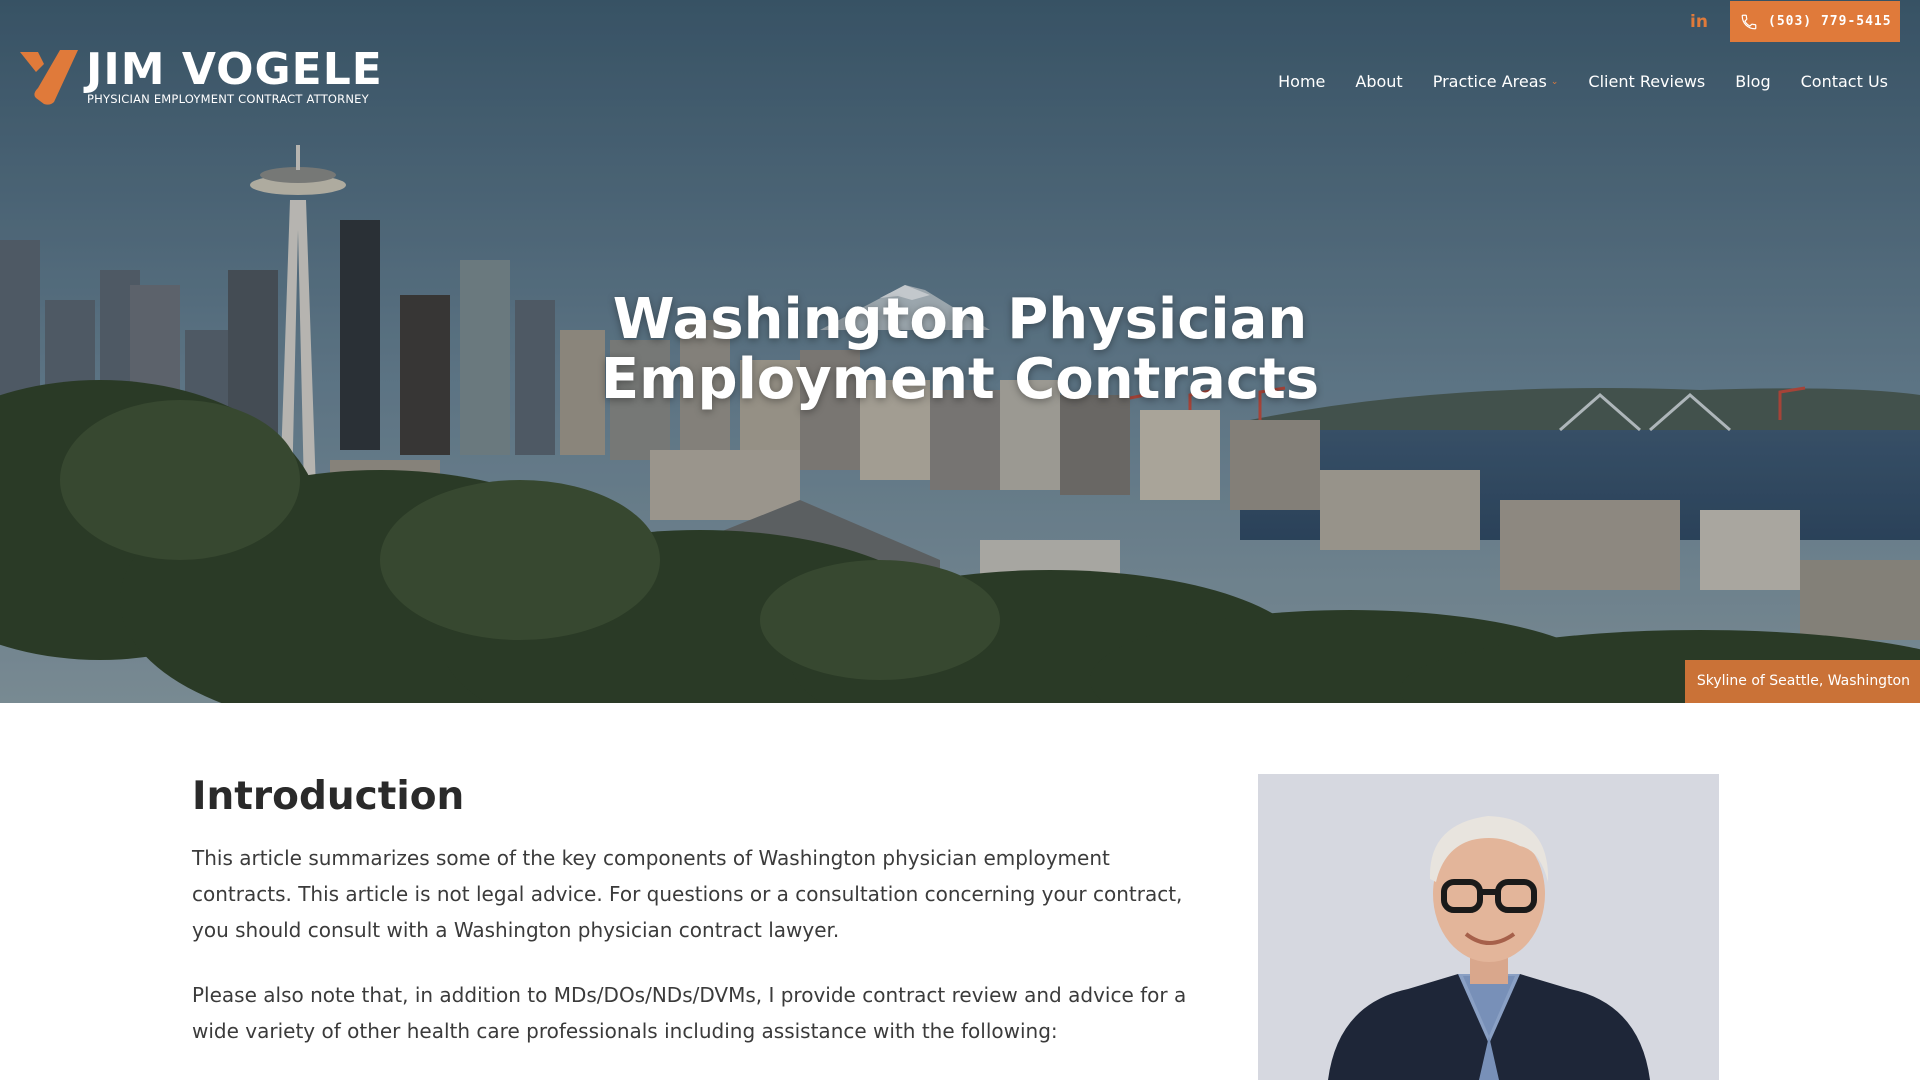  What do you see at coordinates (960, 379) in the screenshot?
I see `page-title-line2: Employment Contracts` at bounding box center [960, 379].